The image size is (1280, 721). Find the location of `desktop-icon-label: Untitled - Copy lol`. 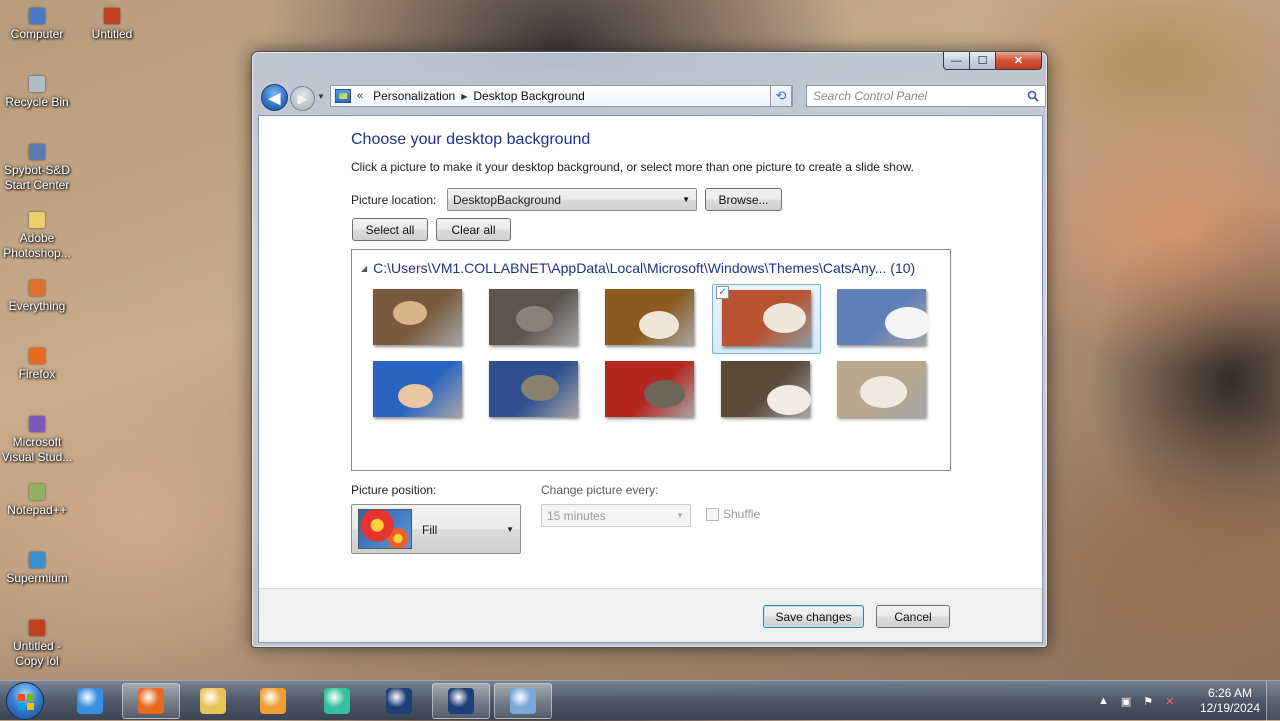

desktop-icon-label: Untitled - Copy lol is located at coordinates (37, 653).